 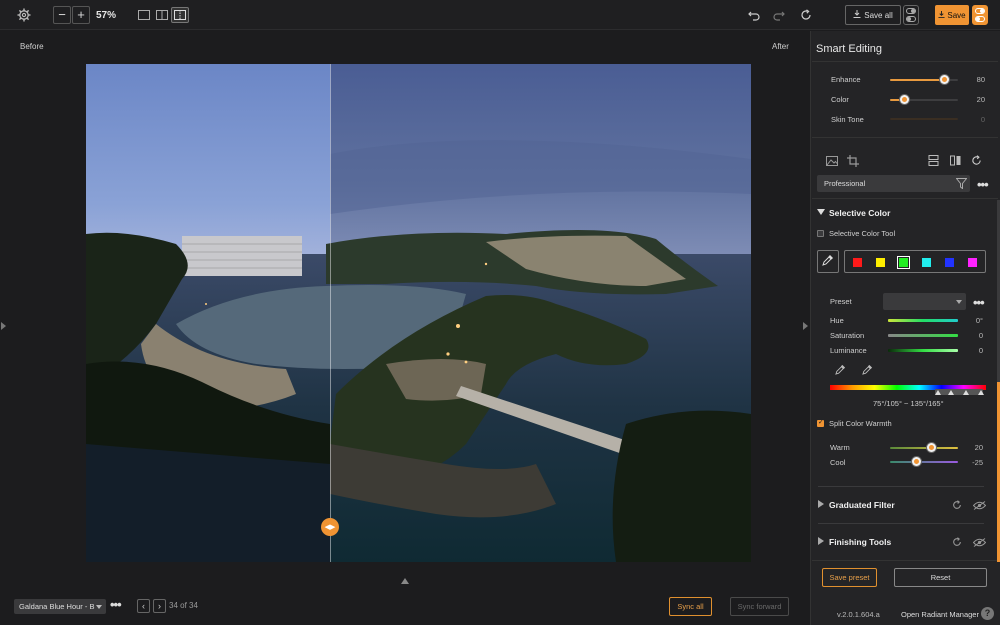 I want to click on sync-forward-button: Sync forward, so click(x=759, y=606).